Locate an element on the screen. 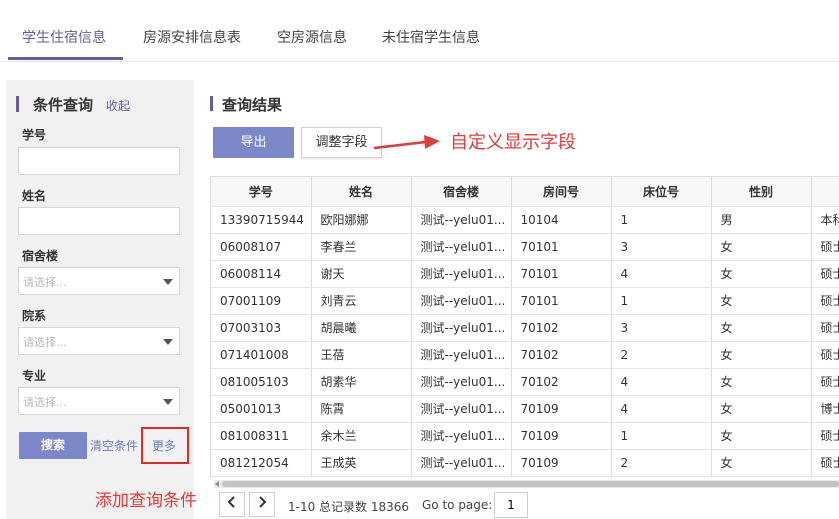  prev-page-button is located at coordinates (232, 504).